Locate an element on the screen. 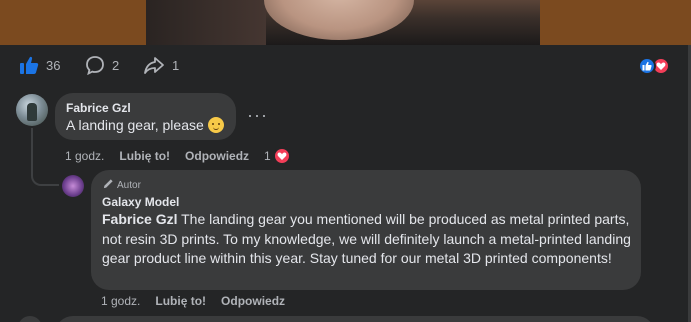 The height and width of the screenshot is (322, 691). reply-author: Galaxy Model is located at coordinates (140, 202).